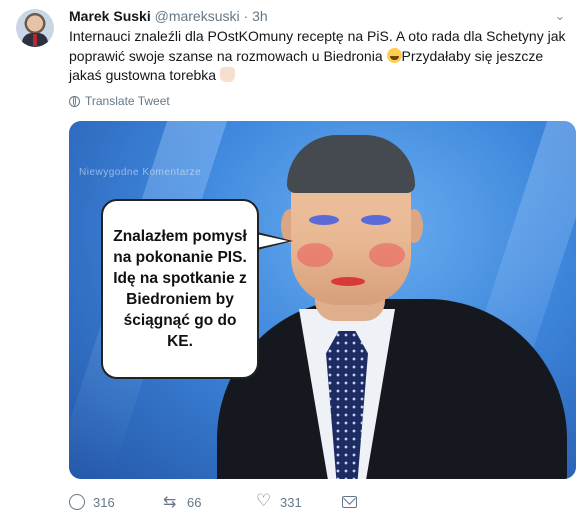  I want to click on like-count: 331, so click(291, 502).